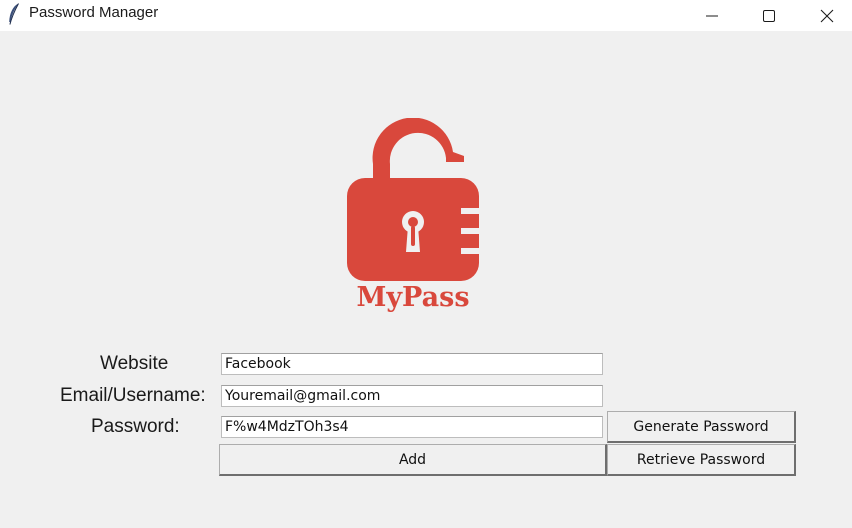  I want to click on minimize-button, so click(712, 15).